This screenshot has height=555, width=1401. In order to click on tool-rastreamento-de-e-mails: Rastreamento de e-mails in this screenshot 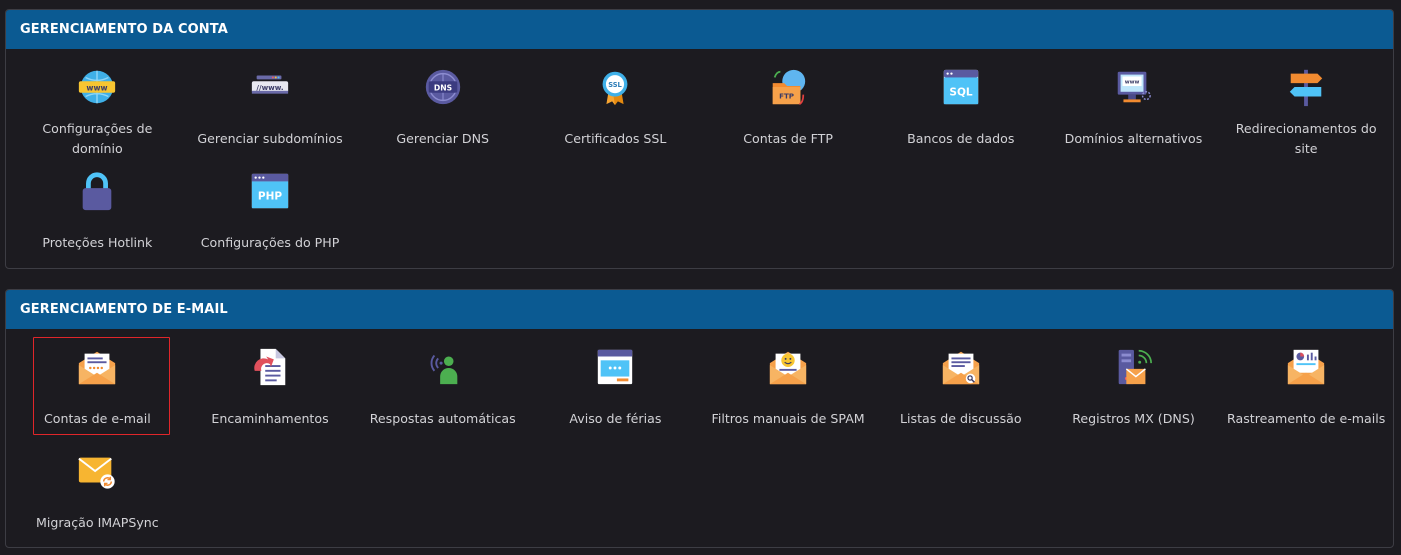, I will do `click(1306, 392)`.